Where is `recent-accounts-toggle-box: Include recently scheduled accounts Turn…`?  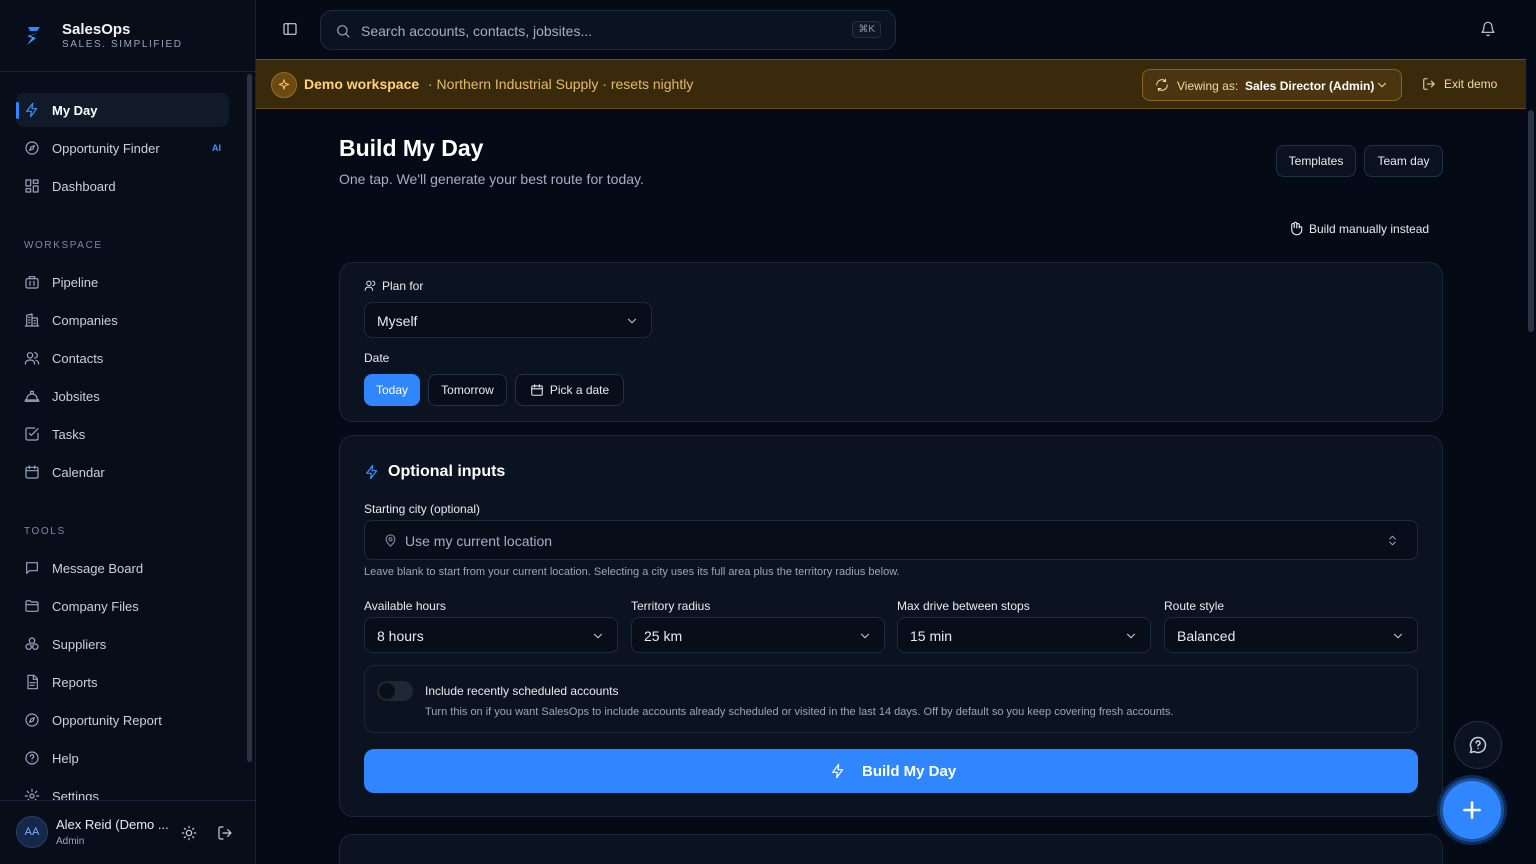 recent-accounts-toggle-box: Include recently scheduled accounts Turn… is located at coordinates (891, 699).